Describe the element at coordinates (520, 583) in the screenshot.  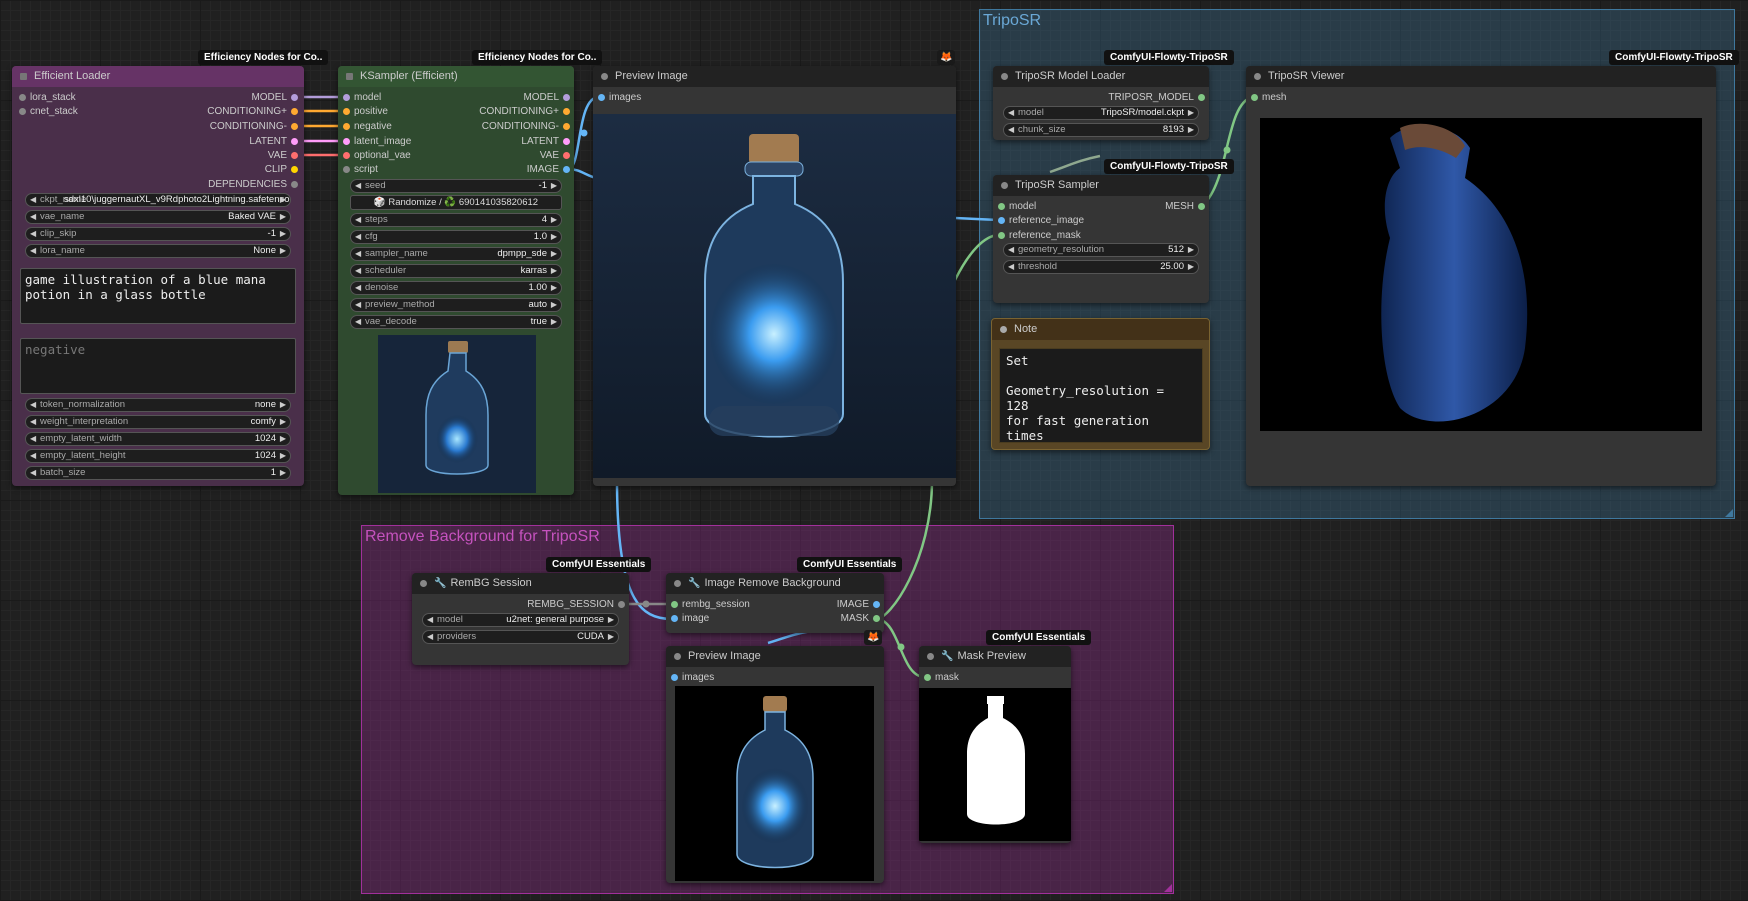
I see `node-title: 🔧 RemBG Session` at that location.